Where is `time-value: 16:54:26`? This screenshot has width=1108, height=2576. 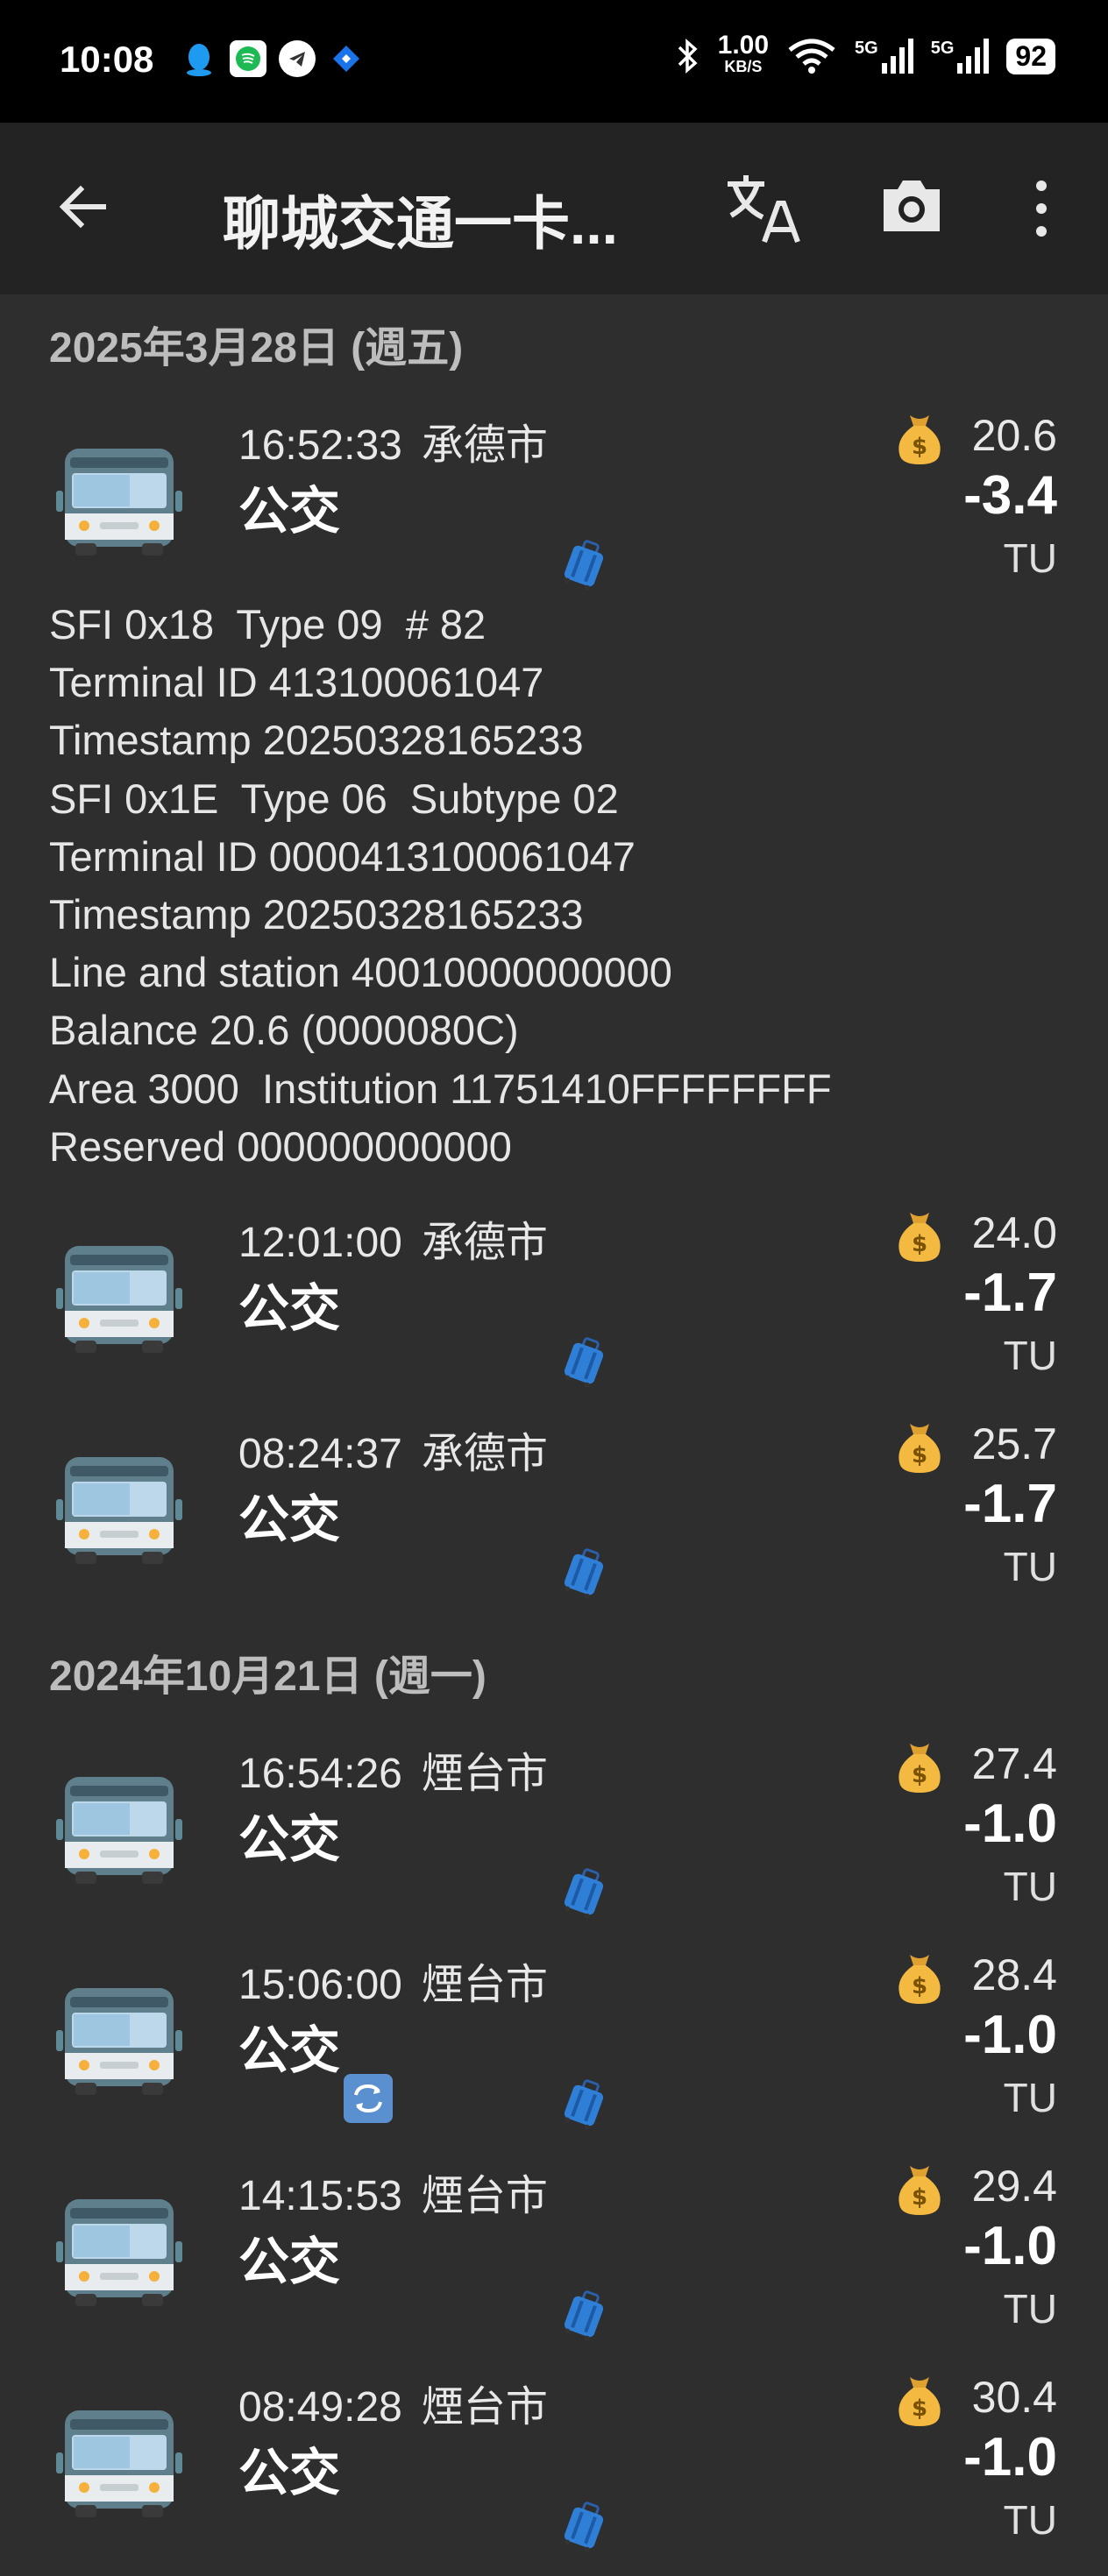
time-value: 16:54:26 is located at coordinates (320, 1774).